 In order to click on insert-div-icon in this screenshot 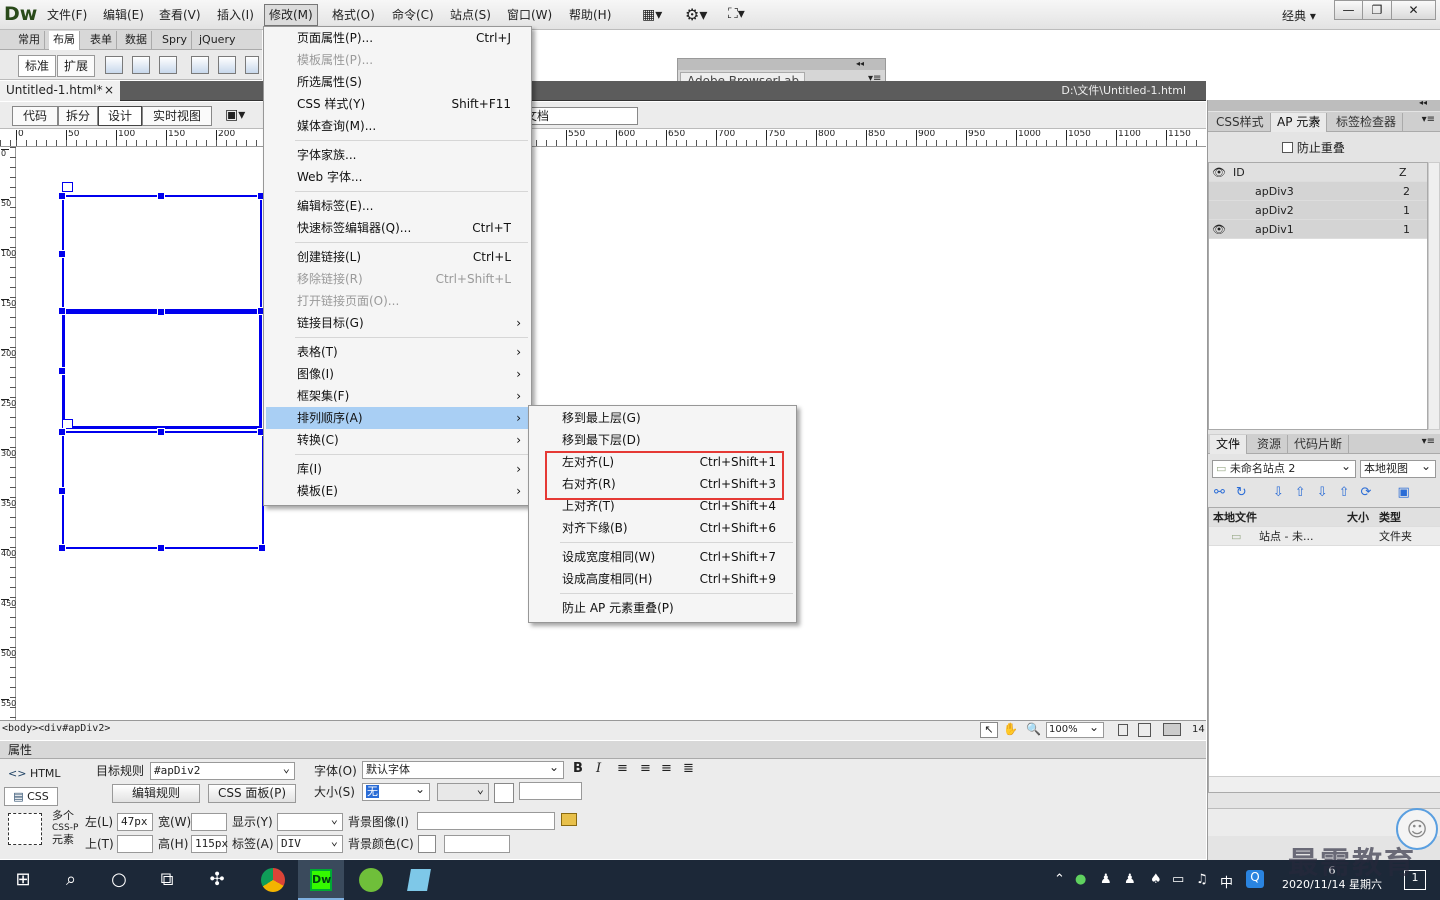, I will do `click(114, 65)`.